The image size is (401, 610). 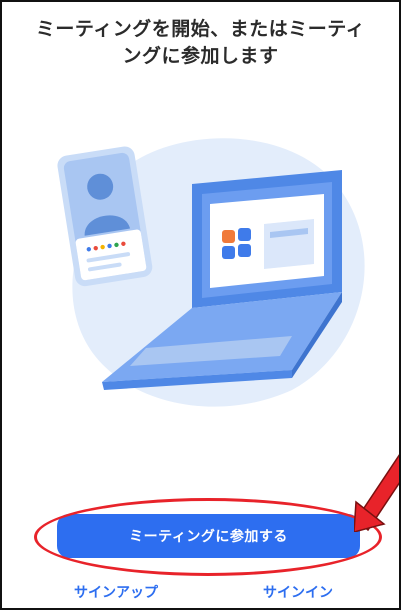 I want to click on join-meeting-button: ミーティングに参加する, so click(x=208, y=536).